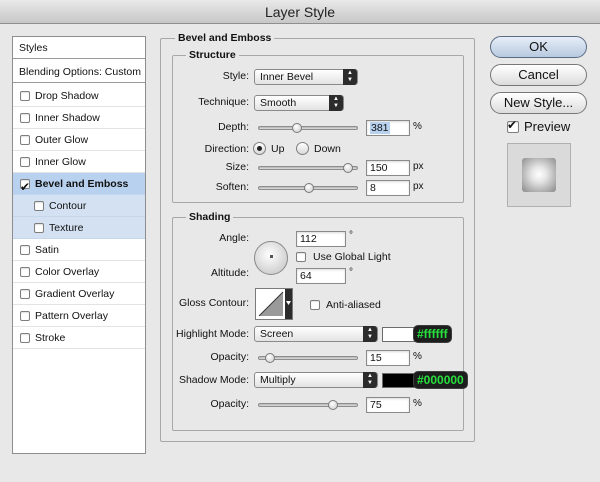 The image size is (600, 482). Describe the element at coordinates (297, 128) in the screenshot. I see `depth-slider-thumb` at that location.